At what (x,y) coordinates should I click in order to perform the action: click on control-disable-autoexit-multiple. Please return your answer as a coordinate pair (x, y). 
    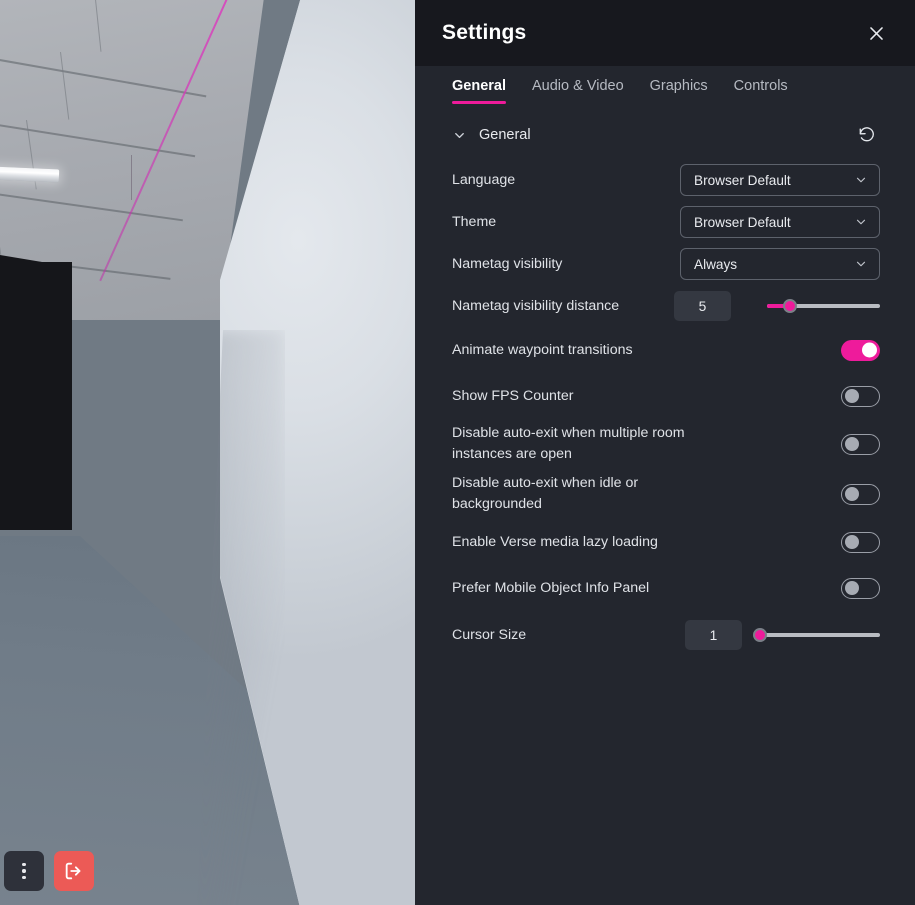
    Looking at the image, I should click on (860, 444).